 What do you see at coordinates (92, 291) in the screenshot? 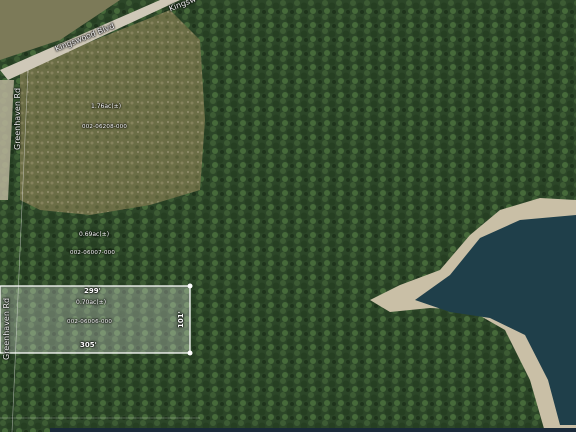
I see `parcel-dimension-top: 299'` at bounding box center [92, 291].